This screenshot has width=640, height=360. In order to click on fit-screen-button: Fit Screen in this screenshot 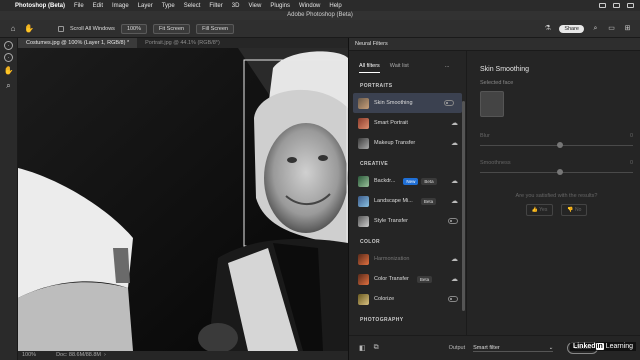, I will do `click(172, 28)`.